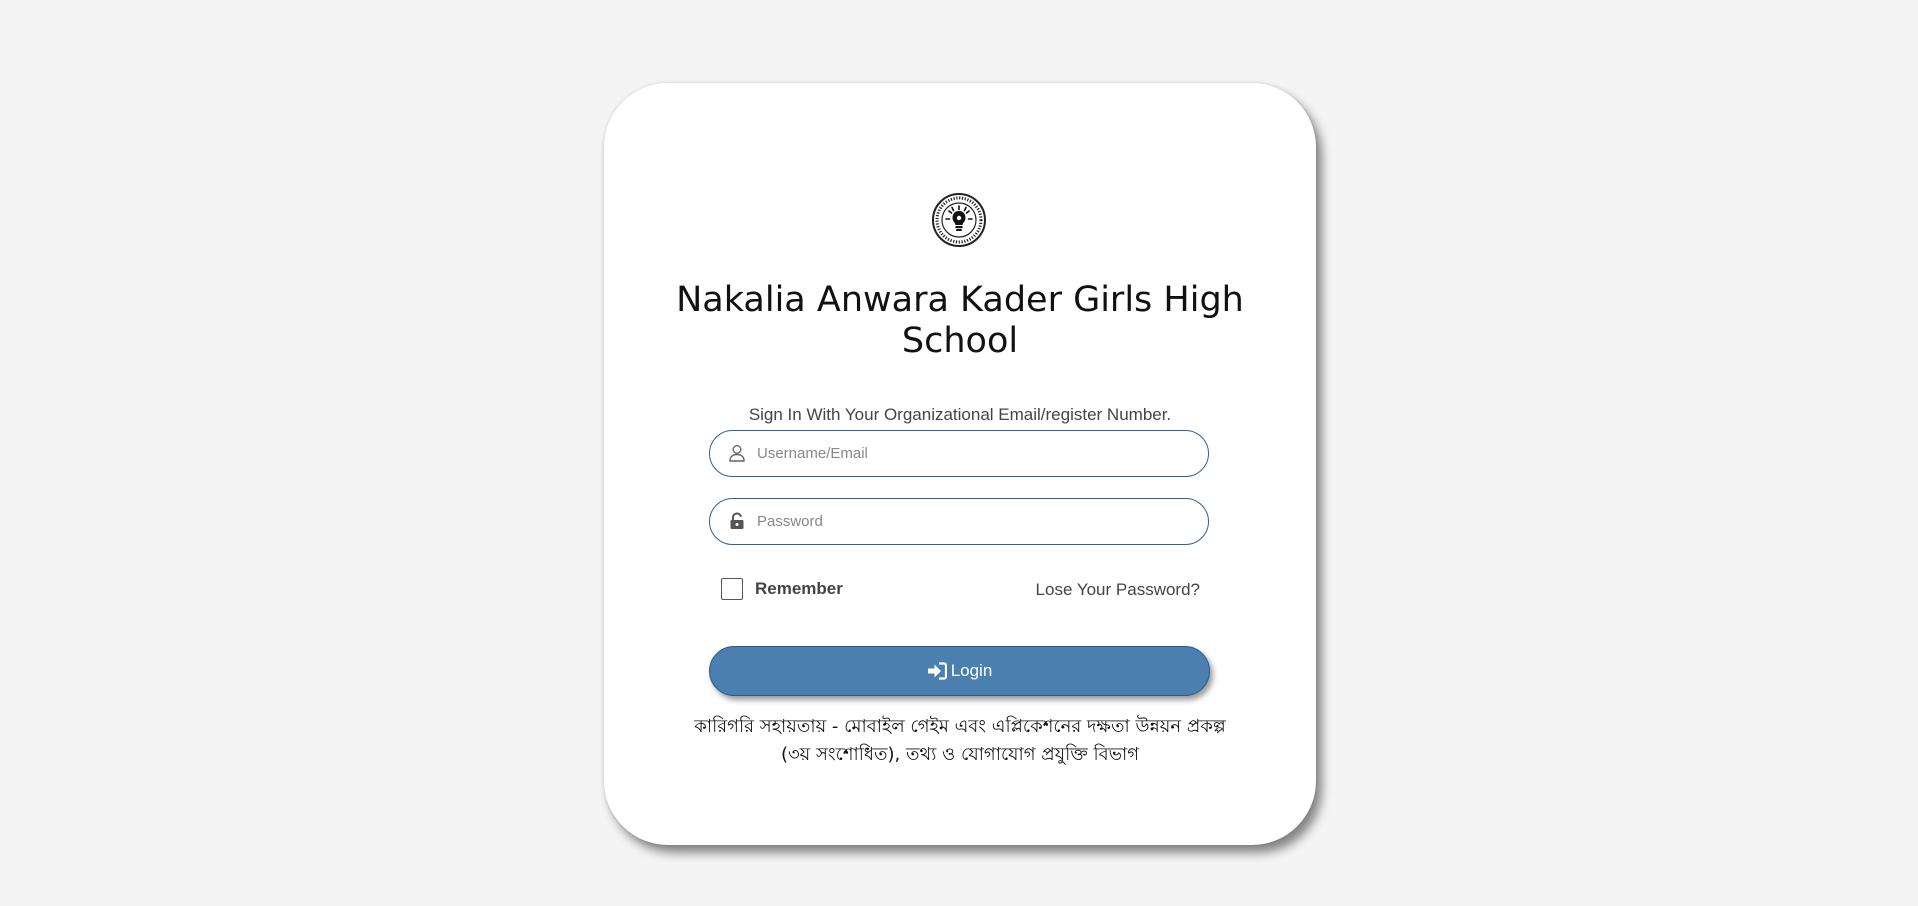 The image size is (1918, 906). I want to click on password-input, so click(977, 521).